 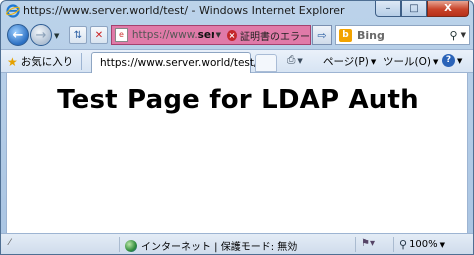 I want to click on page-icon: e, so click(x=121, y=35).